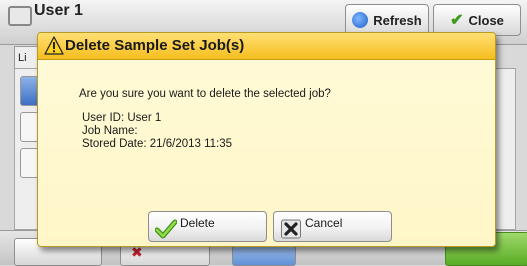 This screenshot has height=266, width=527. Describe the element at coordinates (166, 229) in the screenshot. I see `checkmark-icon` at that location.